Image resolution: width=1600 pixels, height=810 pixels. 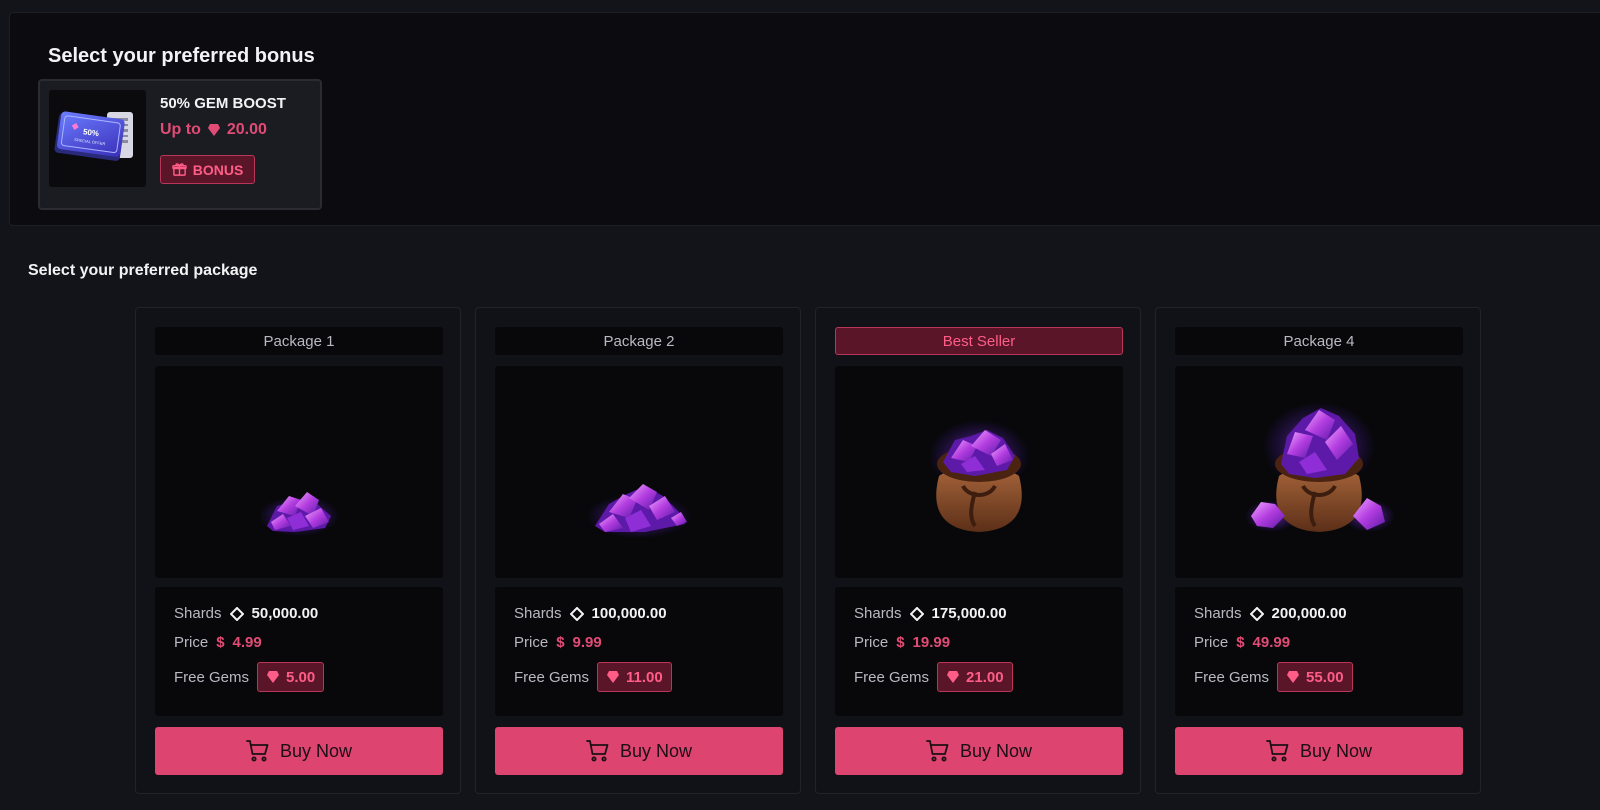 I want to click on price-value: 9.99, so click(x=587, y=642).